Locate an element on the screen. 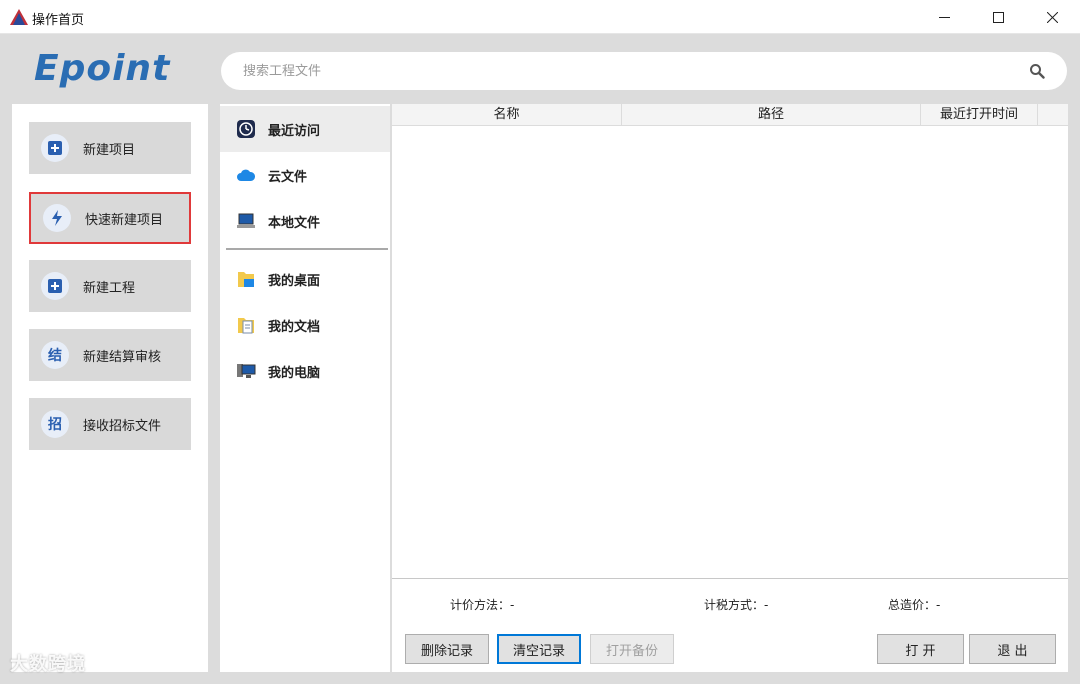  total-cost-text: 总造价：- is located at coordinates (914, 605).